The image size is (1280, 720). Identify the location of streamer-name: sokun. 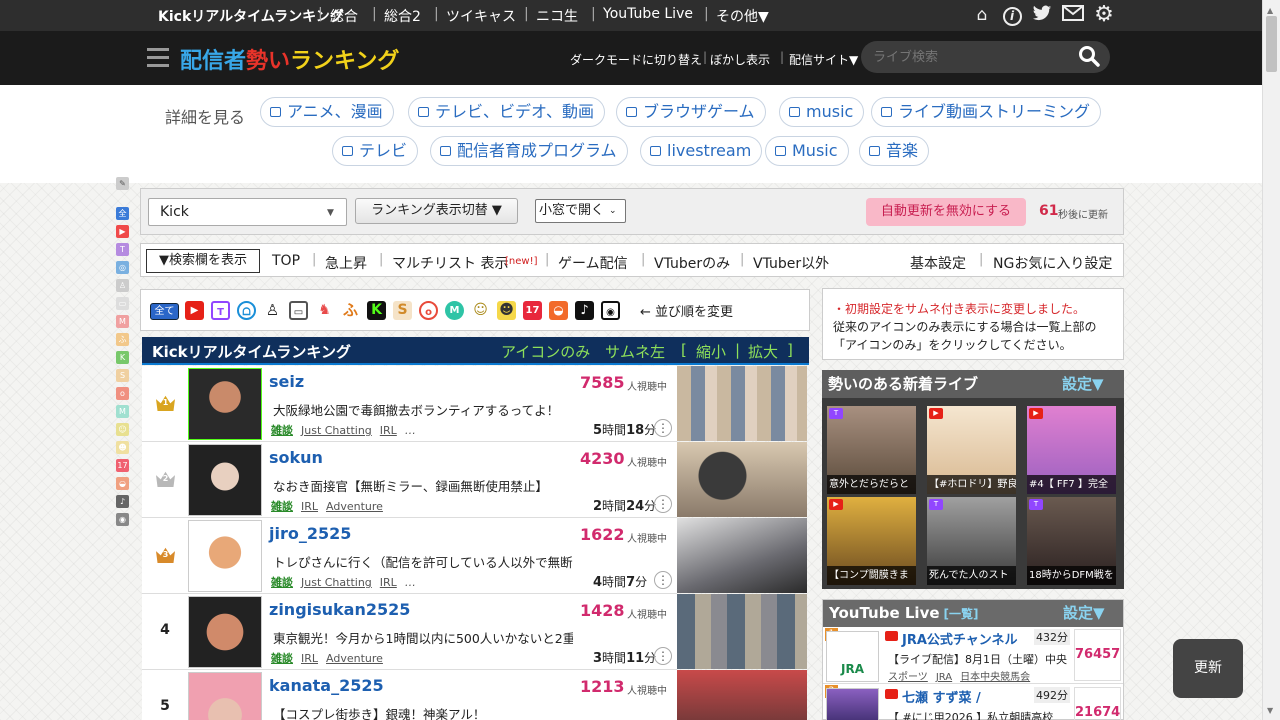
(296, 457).